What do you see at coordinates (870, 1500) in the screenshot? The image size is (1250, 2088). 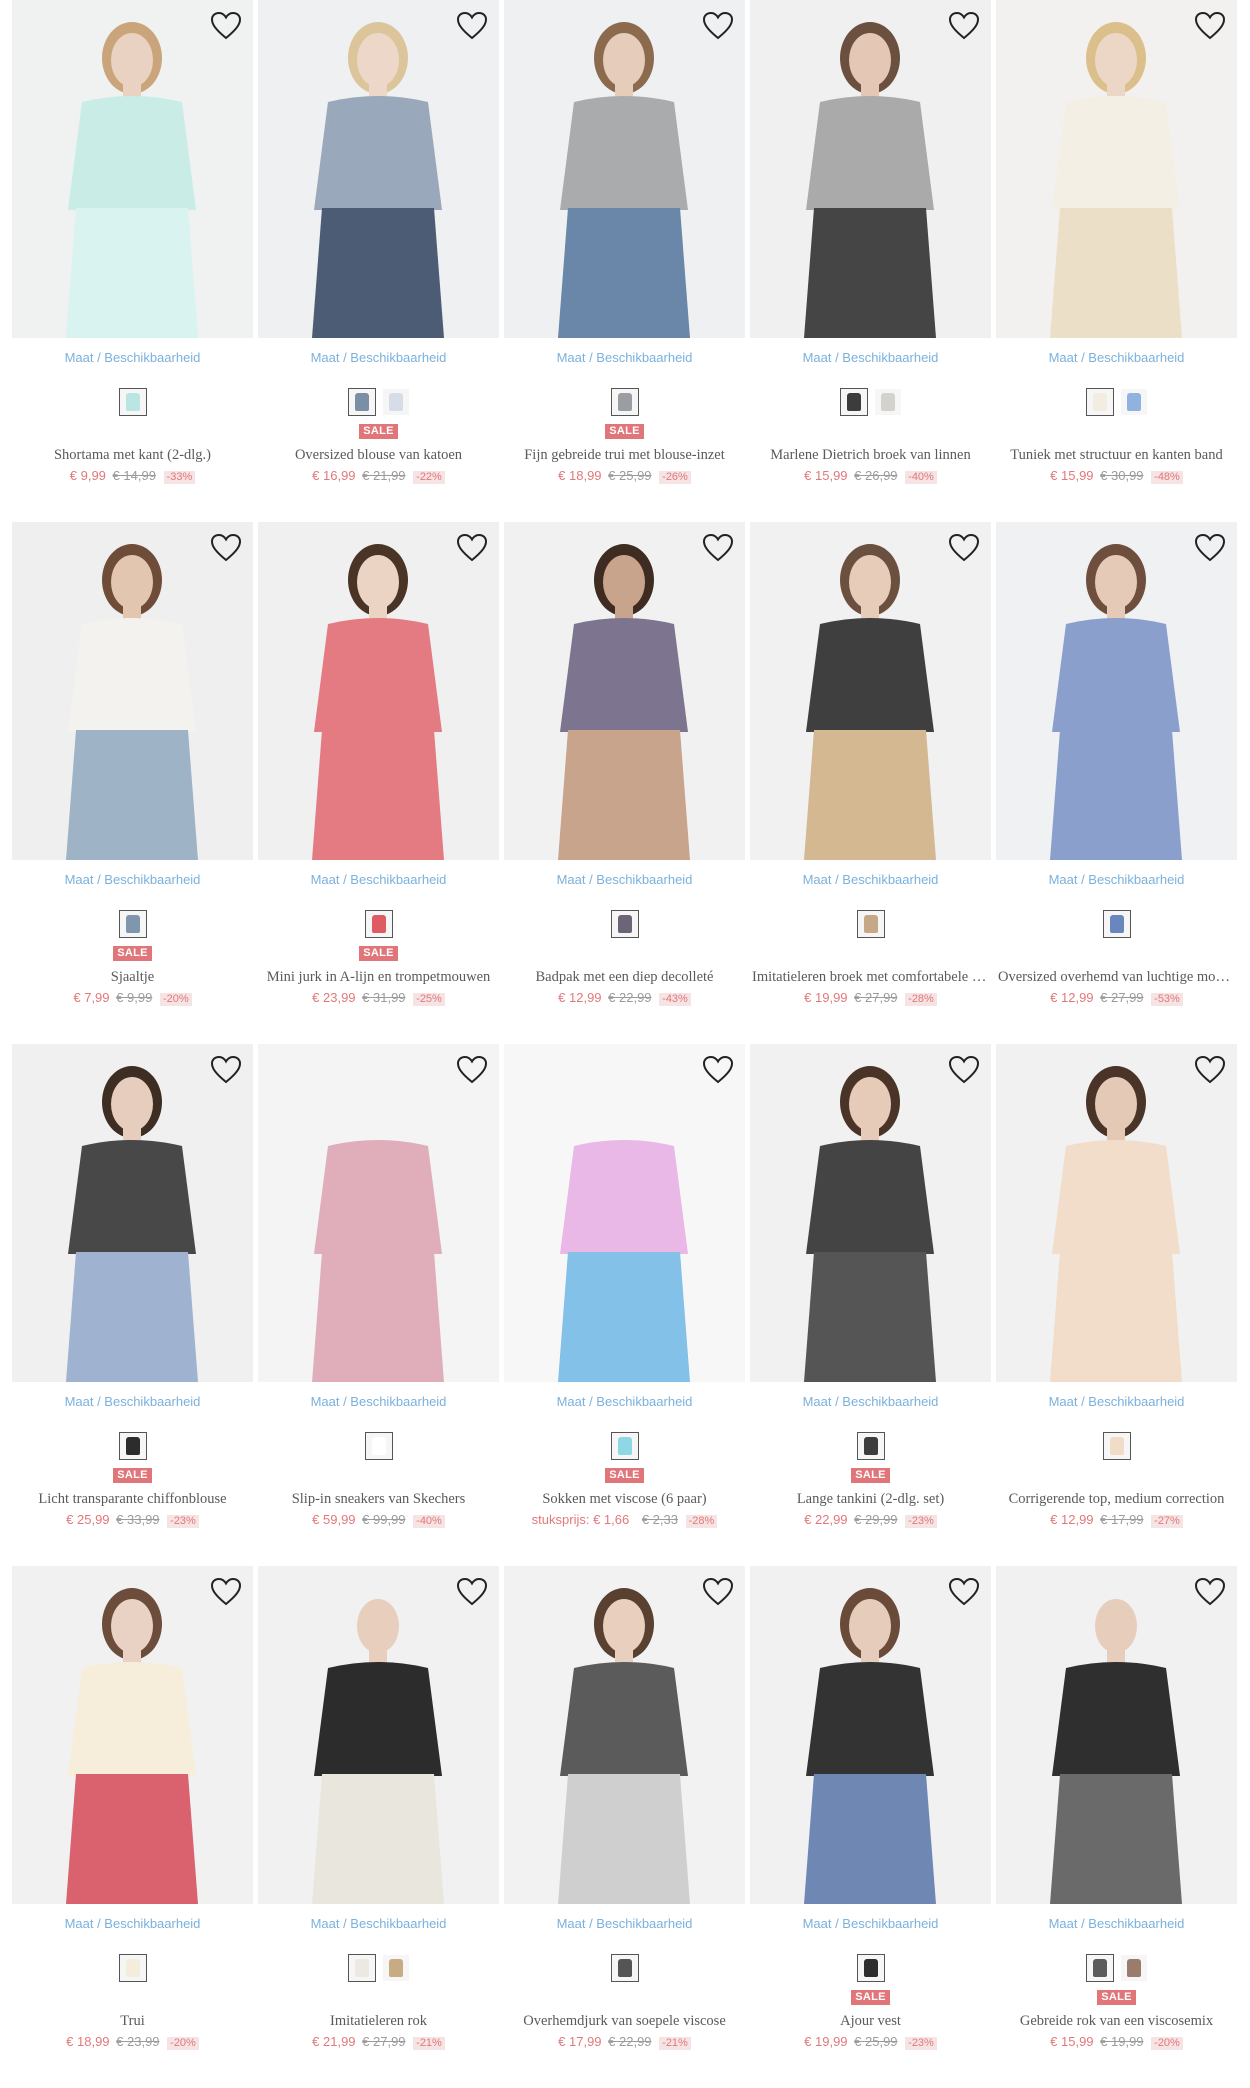 I see `product-name: Lange tankini (2-dlg. set)` at bounding box center [870, 1500].